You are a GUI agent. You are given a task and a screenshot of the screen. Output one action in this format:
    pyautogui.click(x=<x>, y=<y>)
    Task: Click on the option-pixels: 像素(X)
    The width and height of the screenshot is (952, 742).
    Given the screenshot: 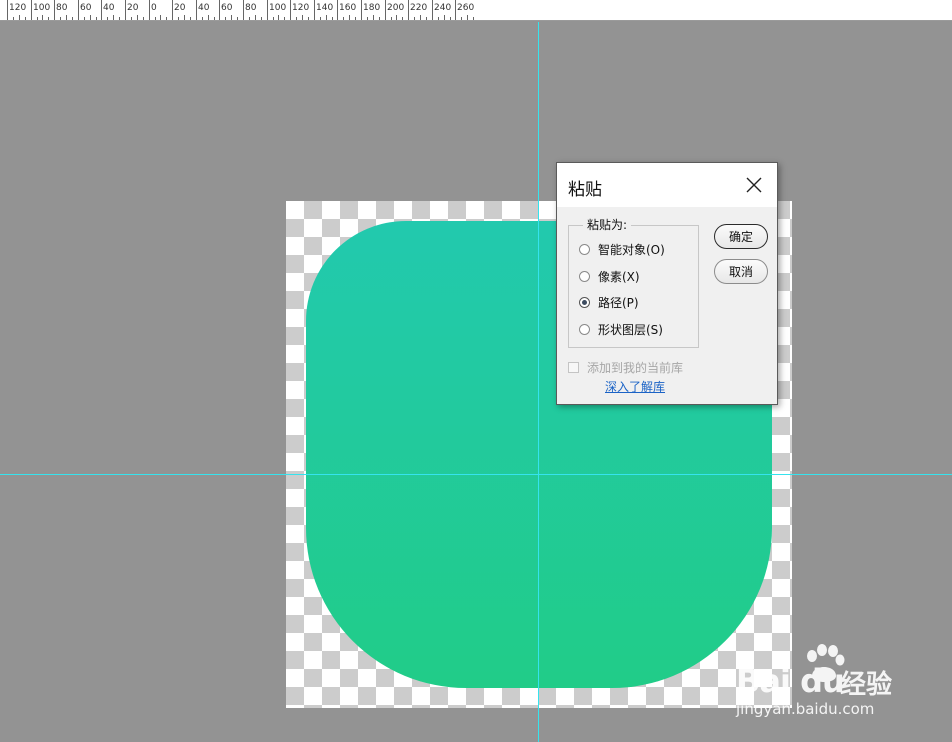 What is the action you would take?
    pyautogui.click(x=609, y=276)
    